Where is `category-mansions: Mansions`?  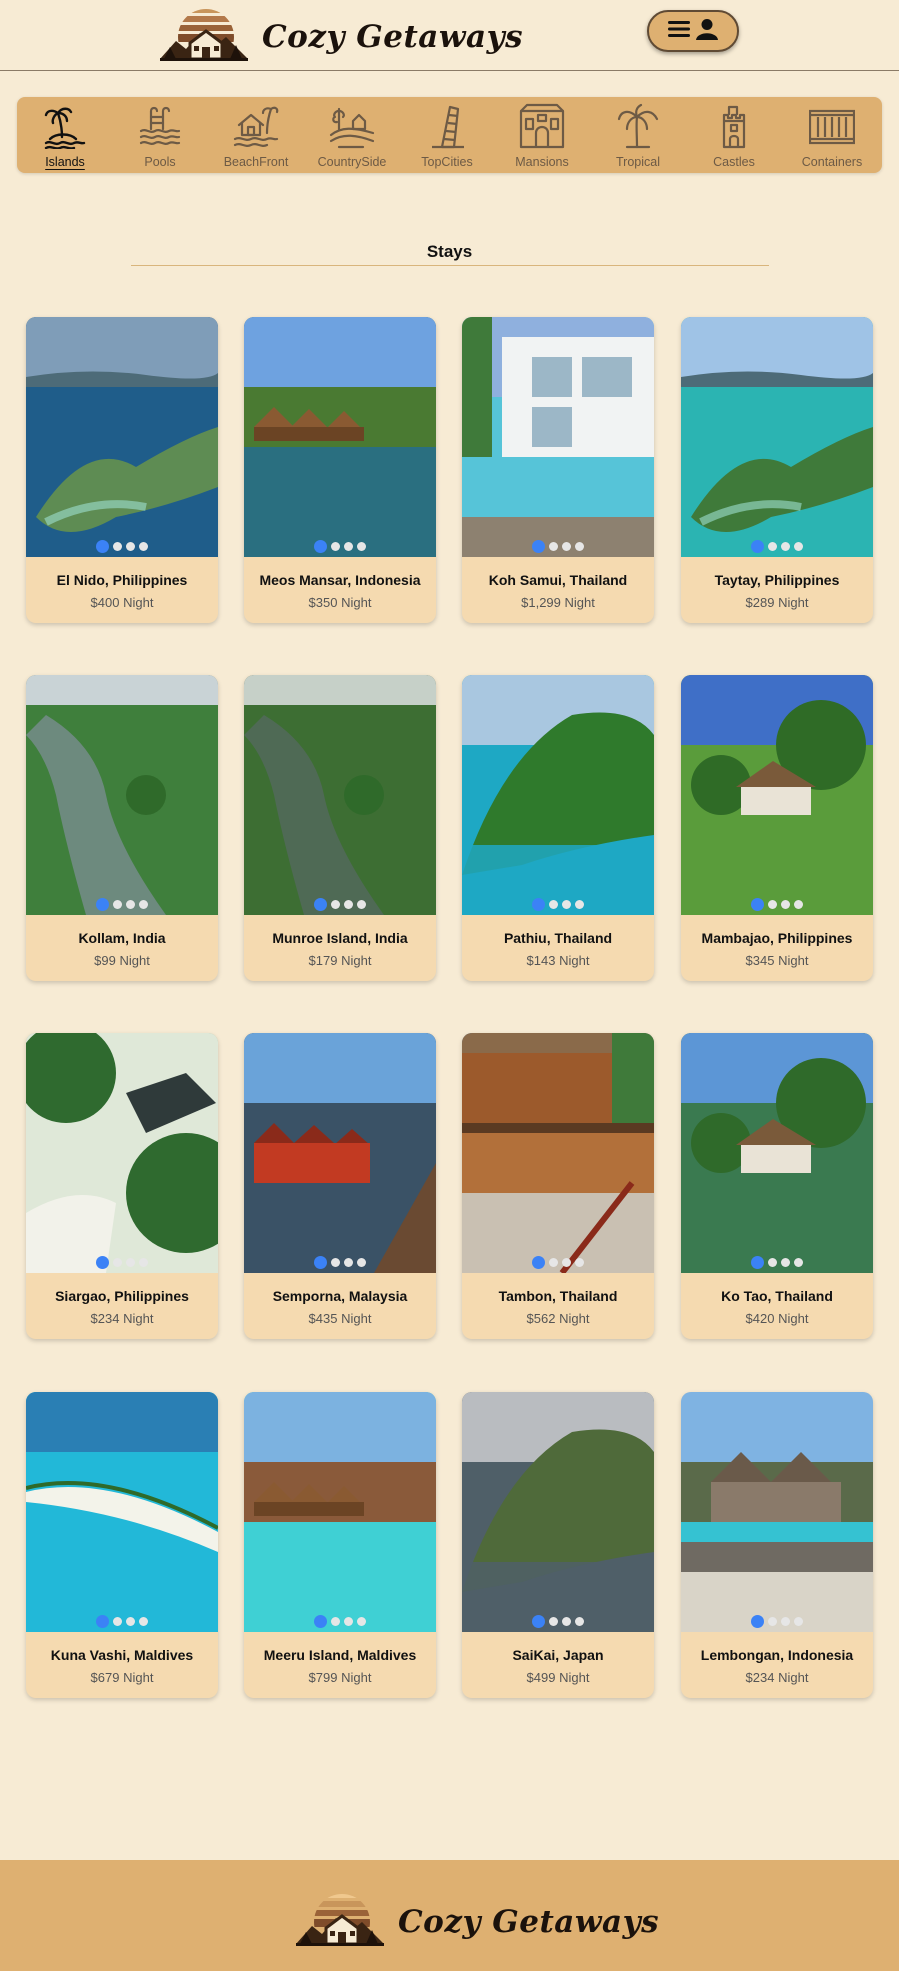
category-mansions: Mansions is located at coordinates (542, 136).